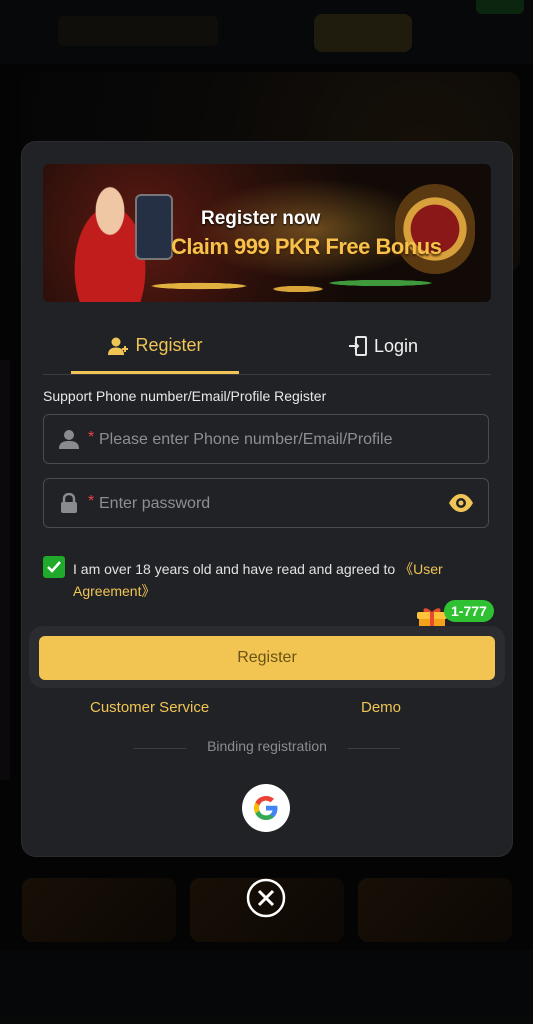 This screenshot has width=533, height=1024. I want to click on checkmark-icon, so click(54, 567).